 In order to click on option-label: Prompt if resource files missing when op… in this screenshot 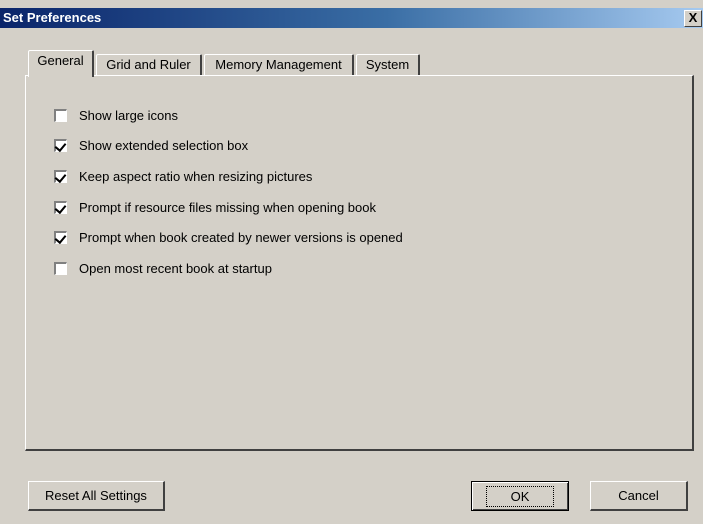, I will do `click(227, 207)`.